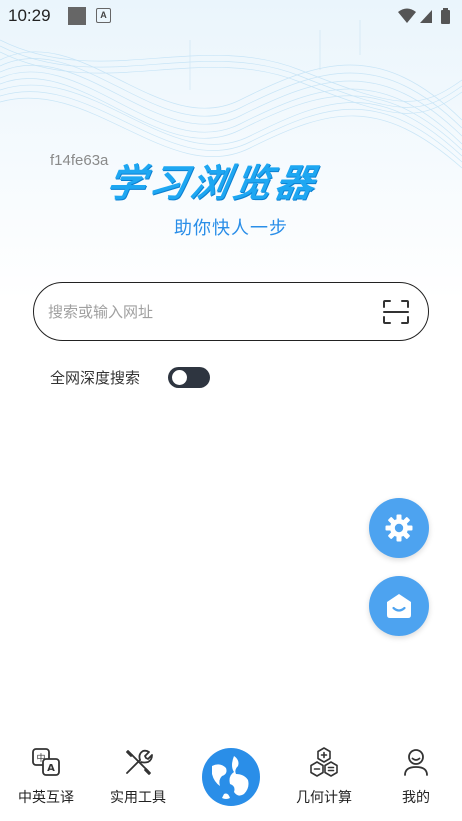 Image resolution: width=462 pixels, height=821 pixels. I want to click on gear-icon, so click(399, 528).